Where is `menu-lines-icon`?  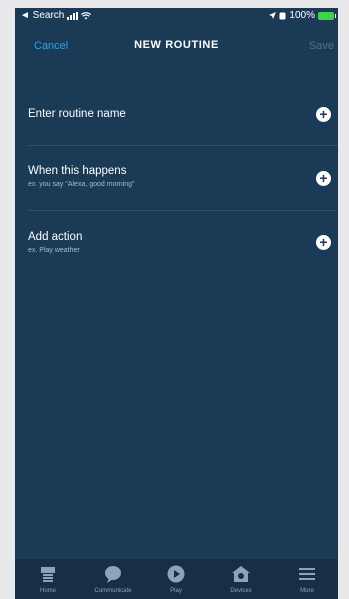
menu-lines-icon is located at coordinates (307, 574).